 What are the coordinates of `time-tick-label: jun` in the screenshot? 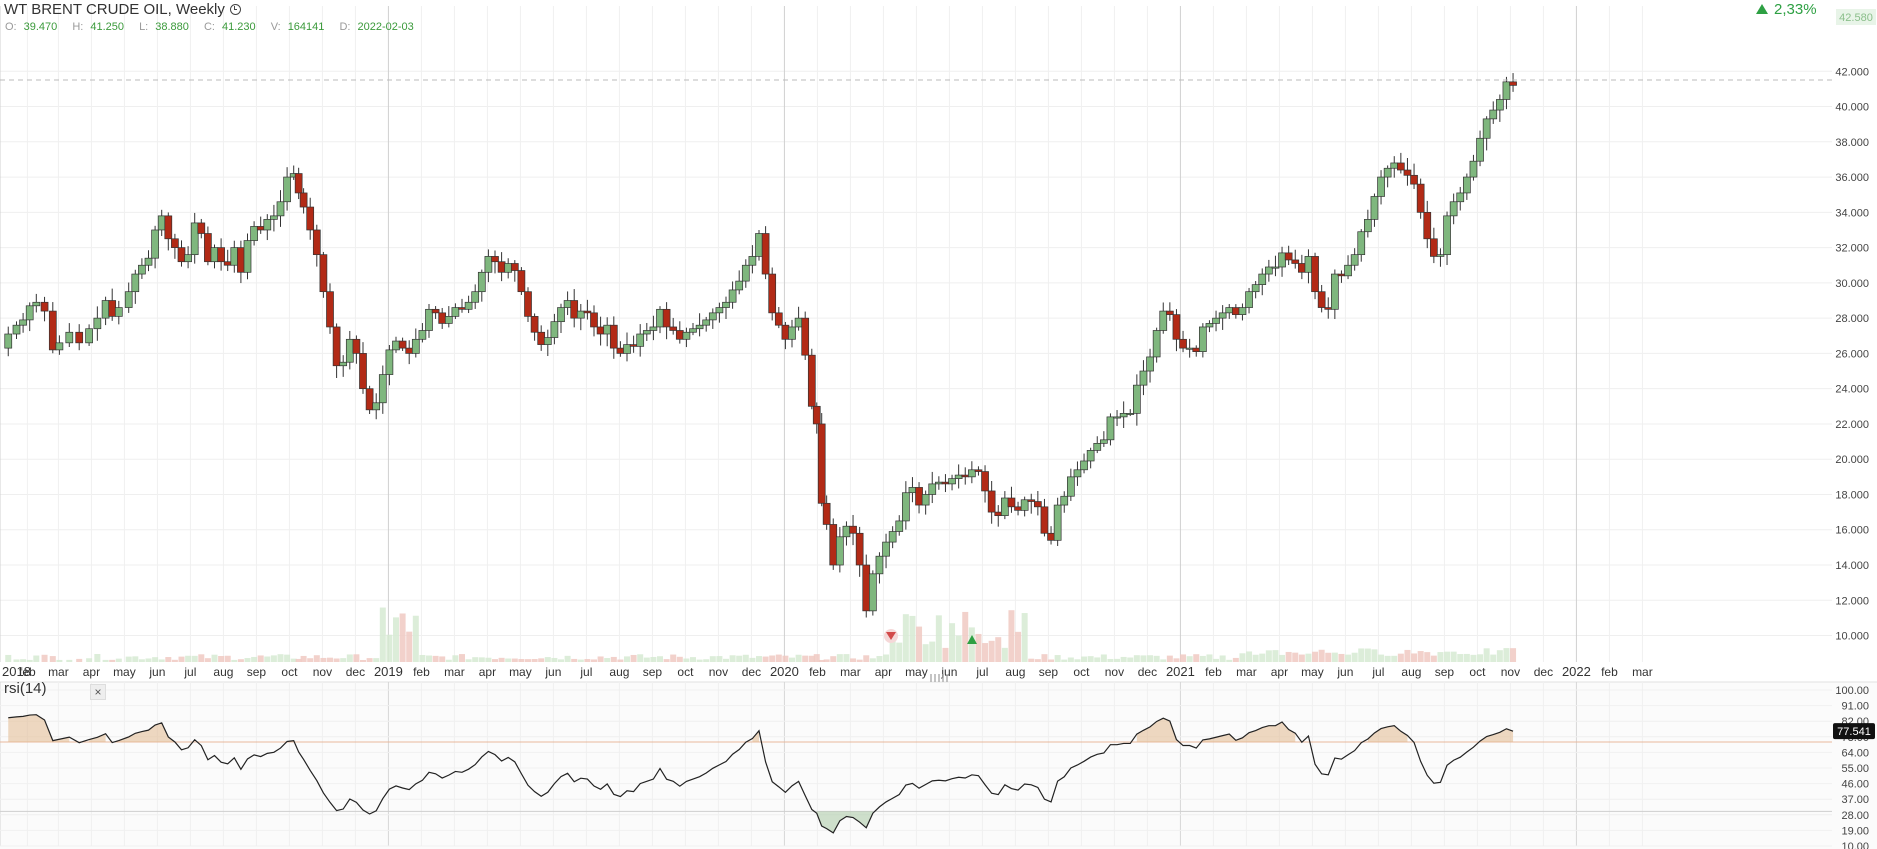 It's located at (156, 672).